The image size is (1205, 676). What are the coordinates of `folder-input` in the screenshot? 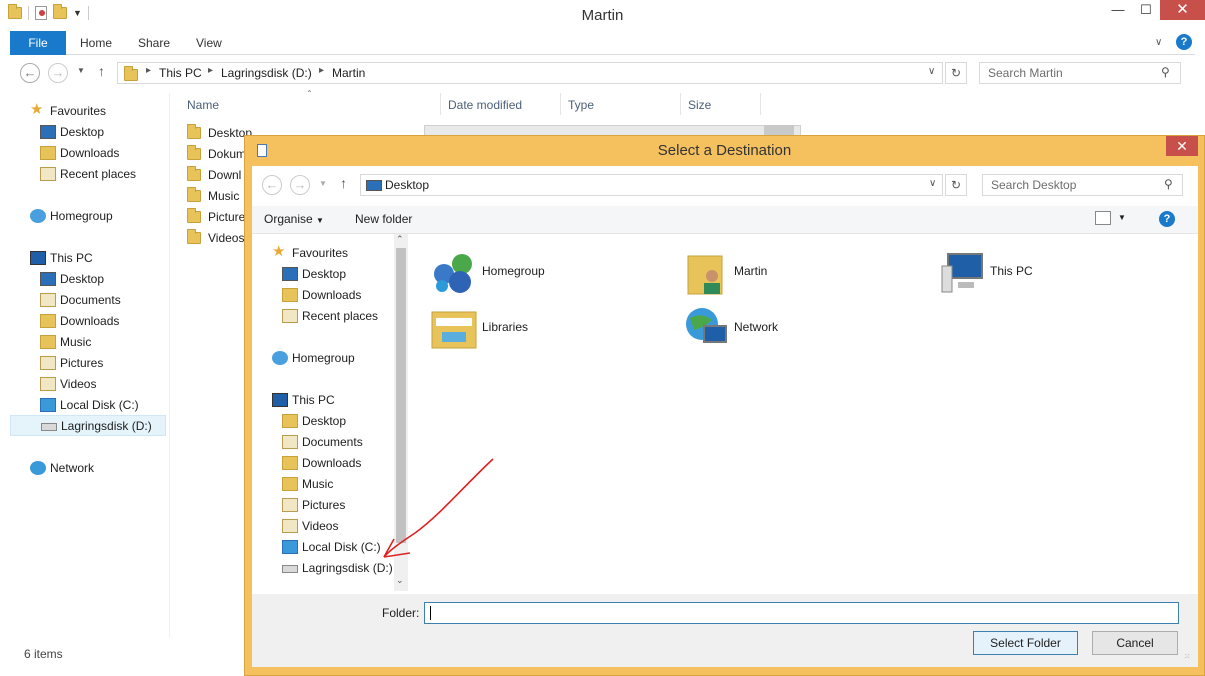 It's located at (801, 613).